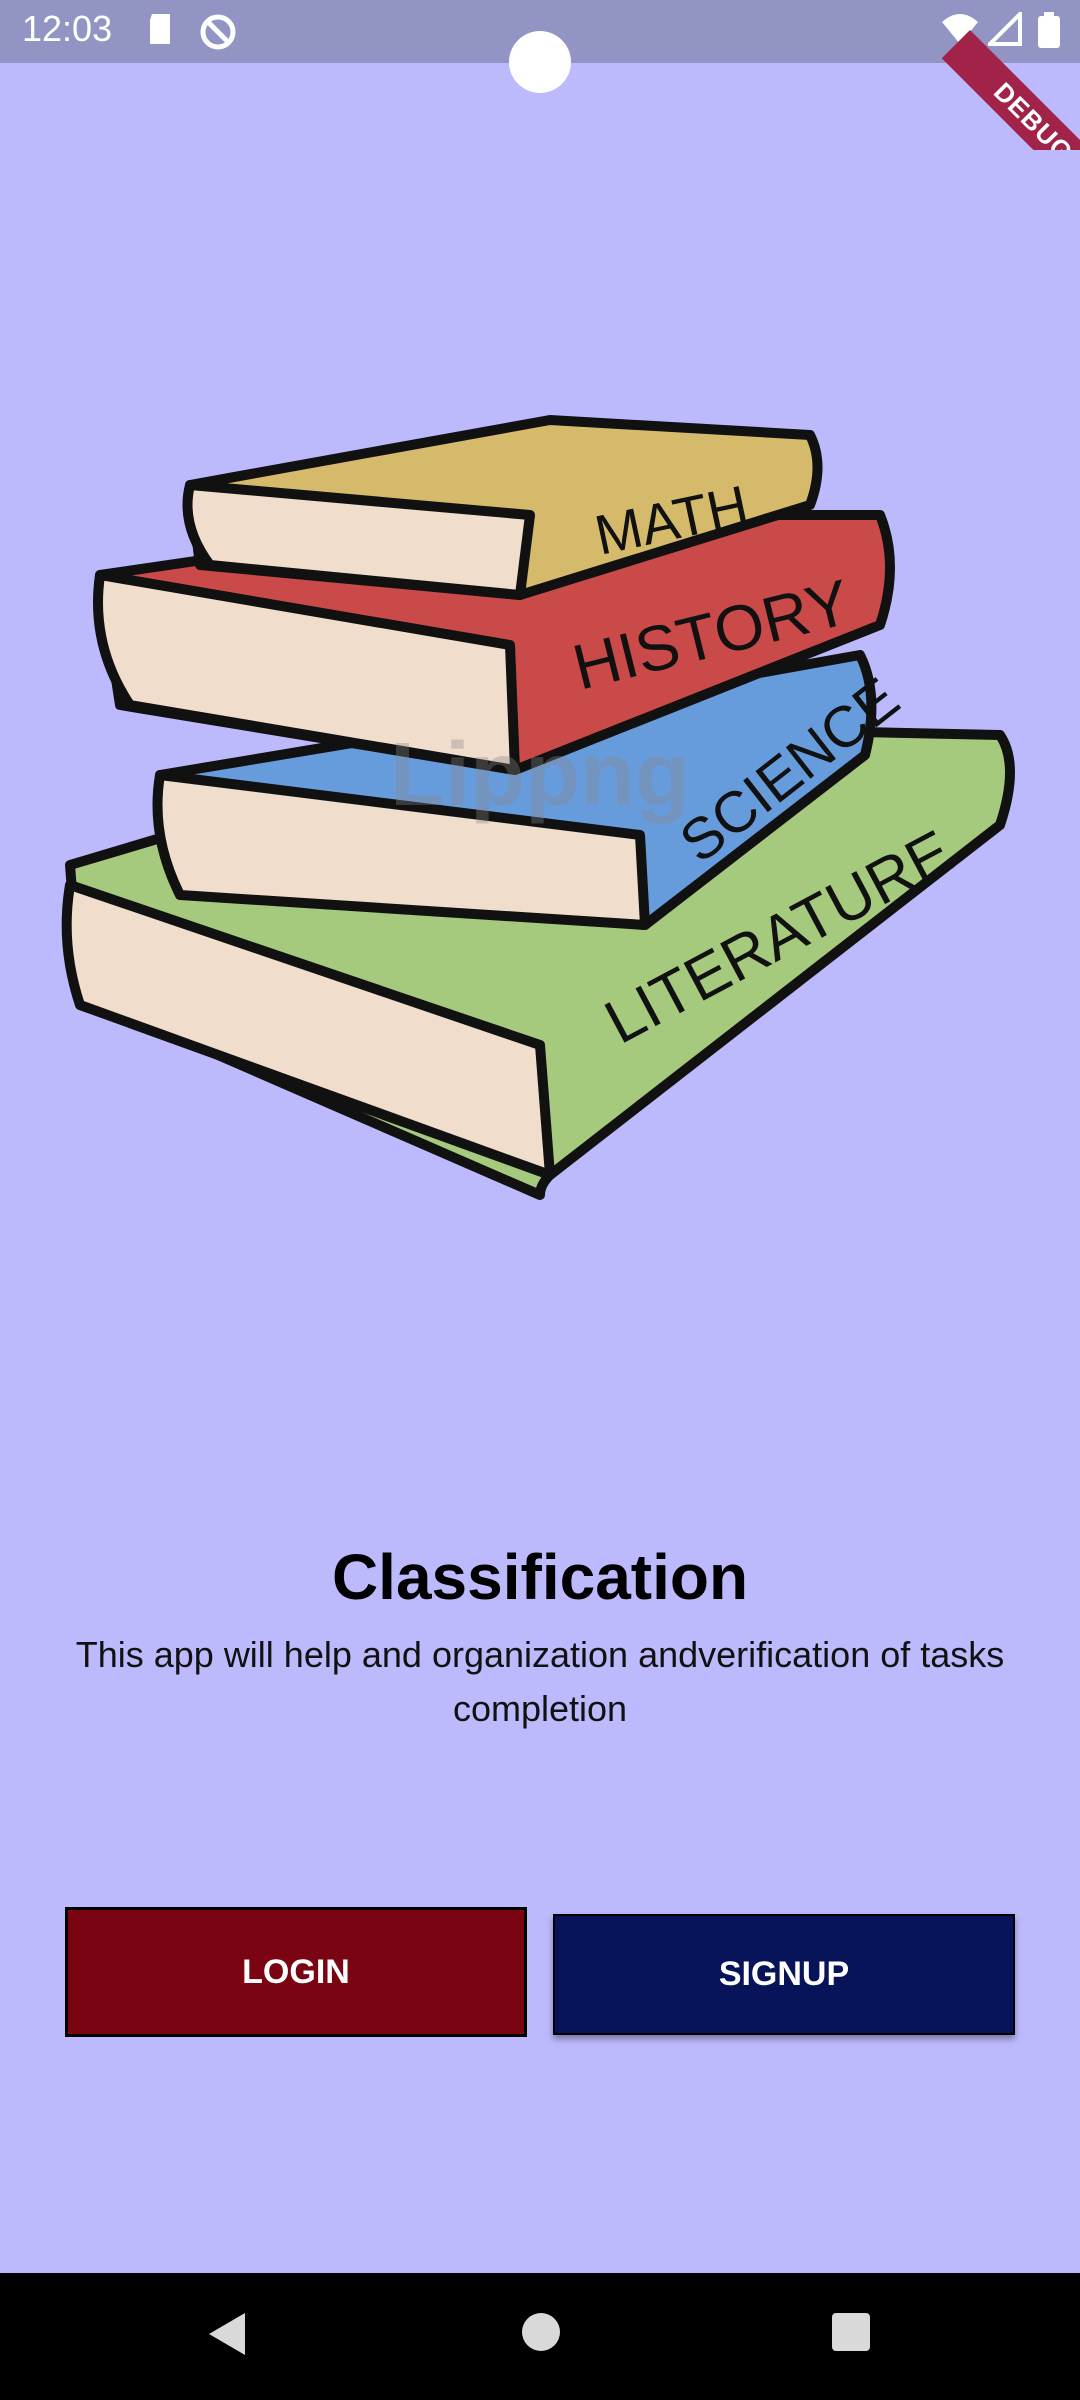  I want to click on debug-banner: DEBUG, so click(1005, 75).